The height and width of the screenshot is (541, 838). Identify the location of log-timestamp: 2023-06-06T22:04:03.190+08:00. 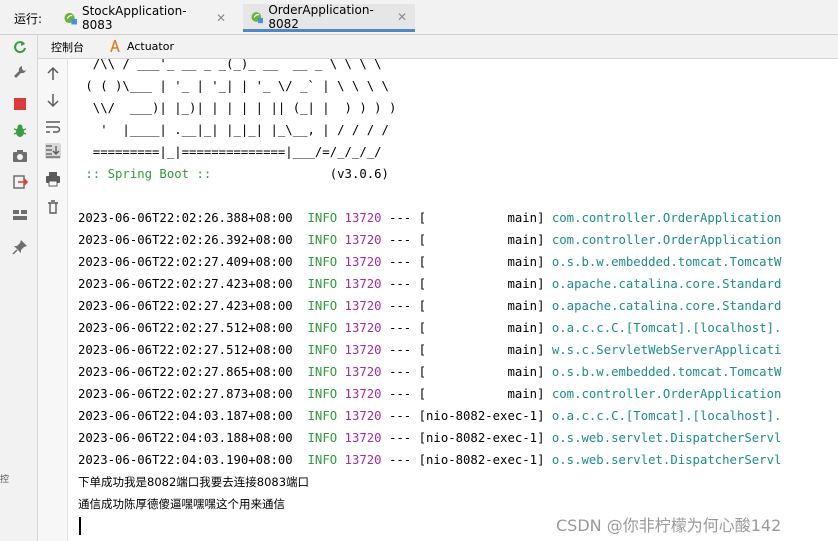
(185, 460).